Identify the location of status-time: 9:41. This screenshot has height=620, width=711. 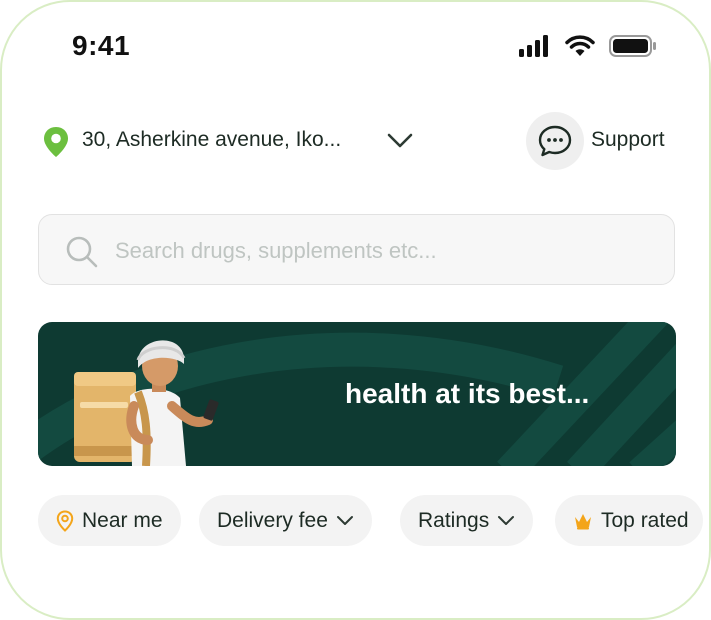
(101, 45).